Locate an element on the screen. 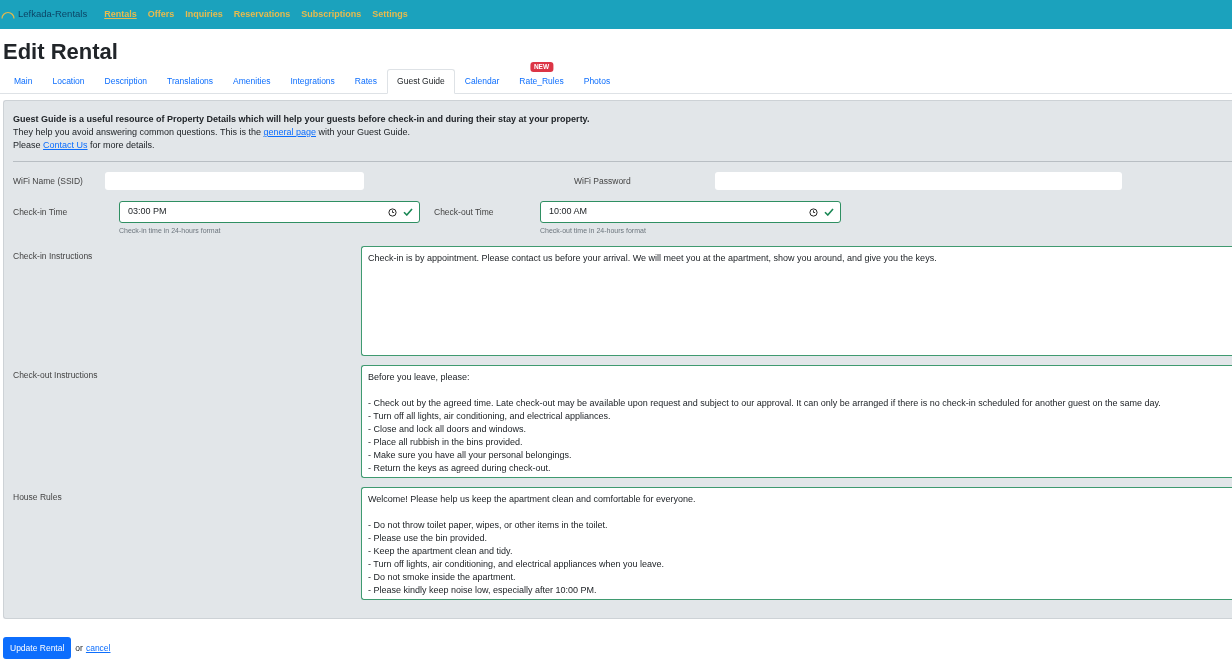 The width and height of the screenshot is (1232, 669). page-title: Edit Rental is located at coordinates (60, 52).